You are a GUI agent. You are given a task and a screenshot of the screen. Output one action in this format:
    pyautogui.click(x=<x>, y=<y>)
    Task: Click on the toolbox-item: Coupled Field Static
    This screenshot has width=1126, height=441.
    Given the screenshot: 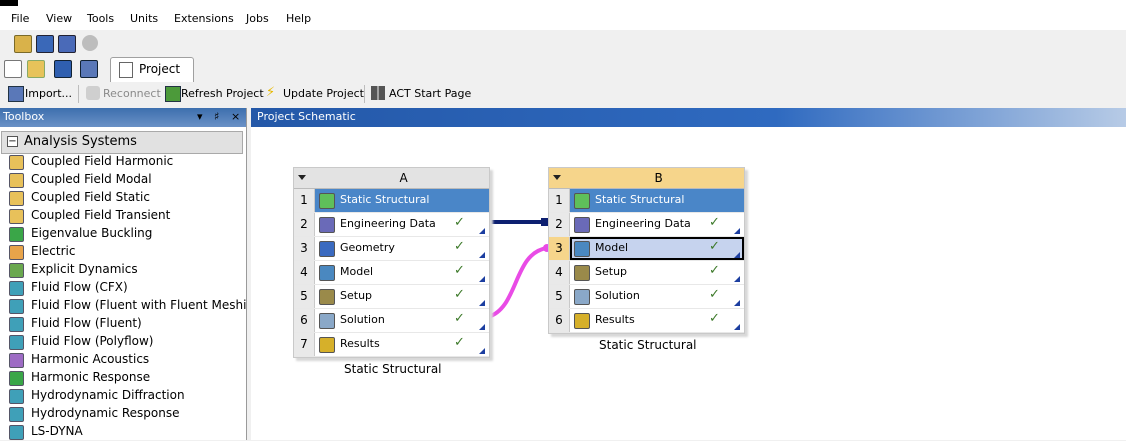 What is the action you would take?
    pyautogui.click(x=123, y=198)
    